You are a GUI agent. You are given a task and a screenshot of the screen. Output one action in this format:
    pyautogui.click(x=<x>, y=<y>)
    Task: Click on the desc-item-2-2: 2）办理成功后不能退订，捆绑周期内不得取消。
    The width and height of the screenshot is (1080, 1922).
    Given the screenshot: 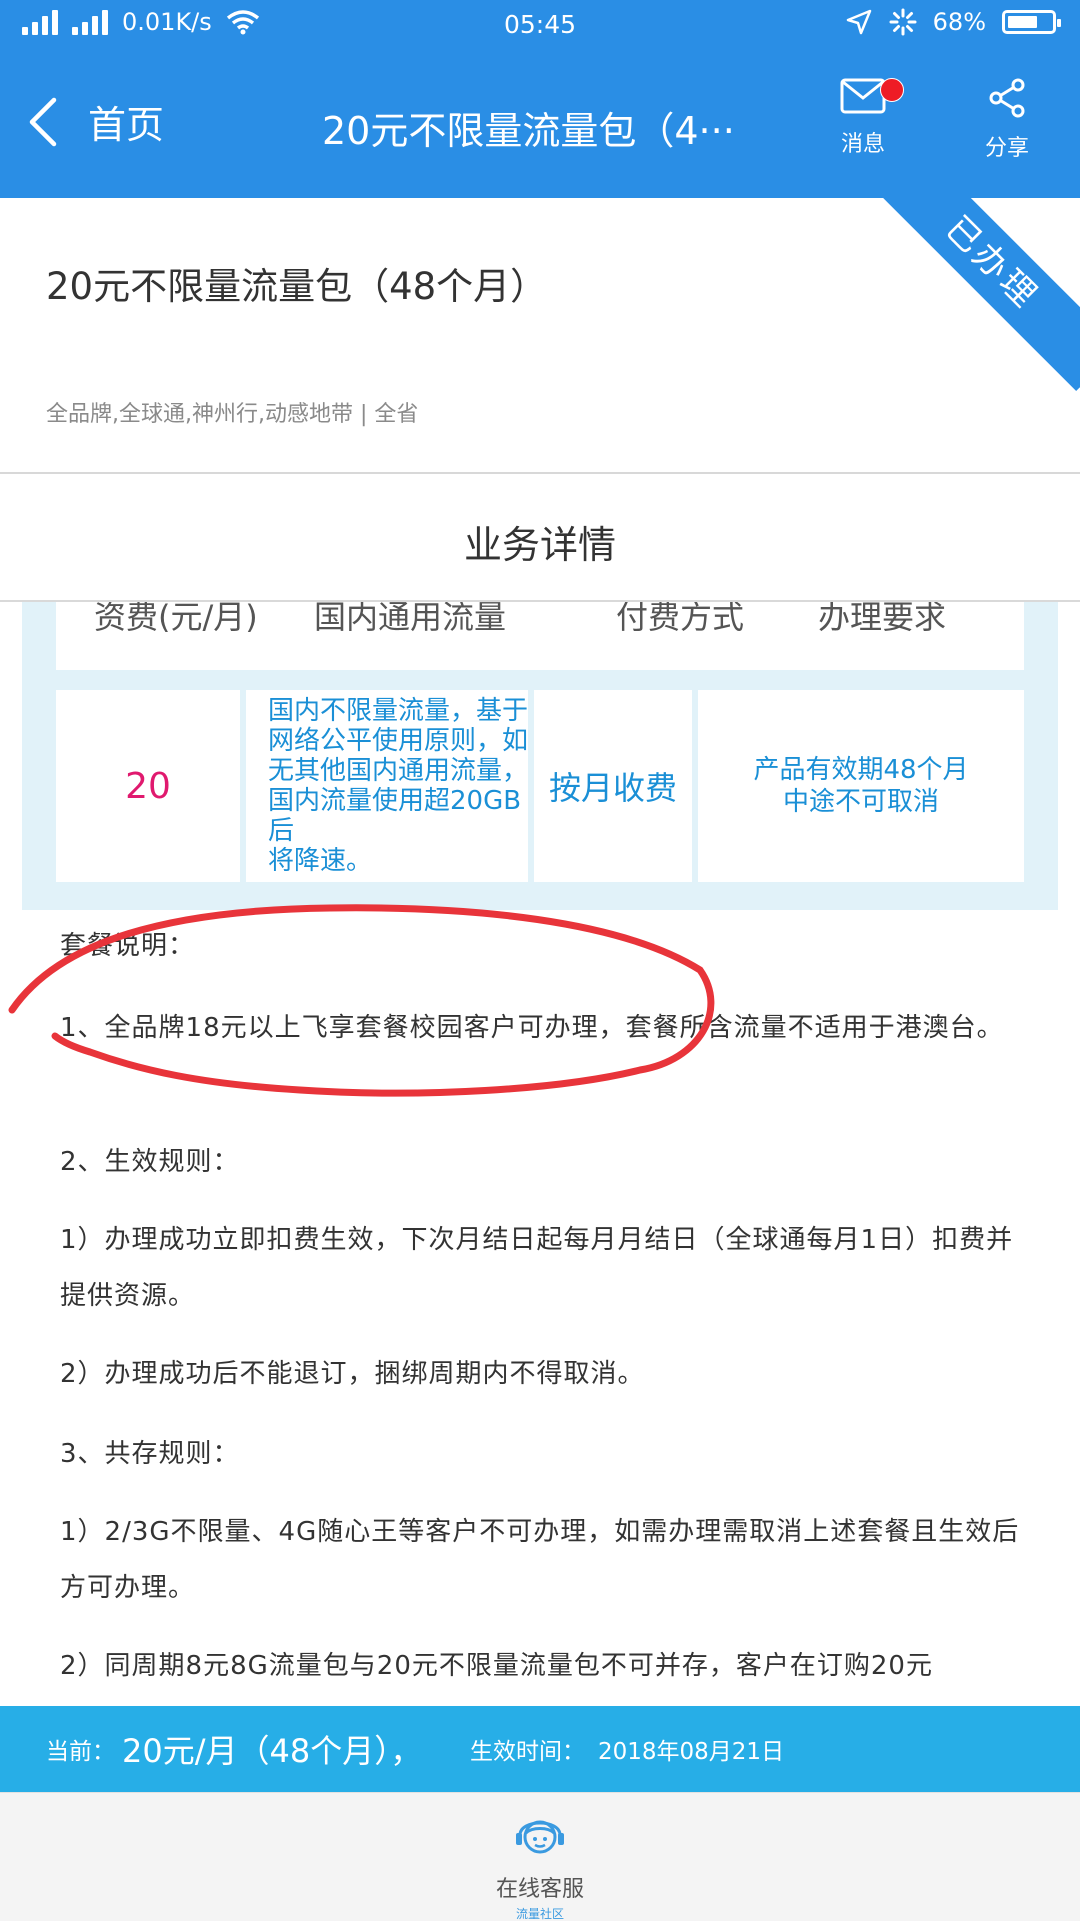 What is the action you would take?
    pyautogui.click(x=352, y=1374)
    